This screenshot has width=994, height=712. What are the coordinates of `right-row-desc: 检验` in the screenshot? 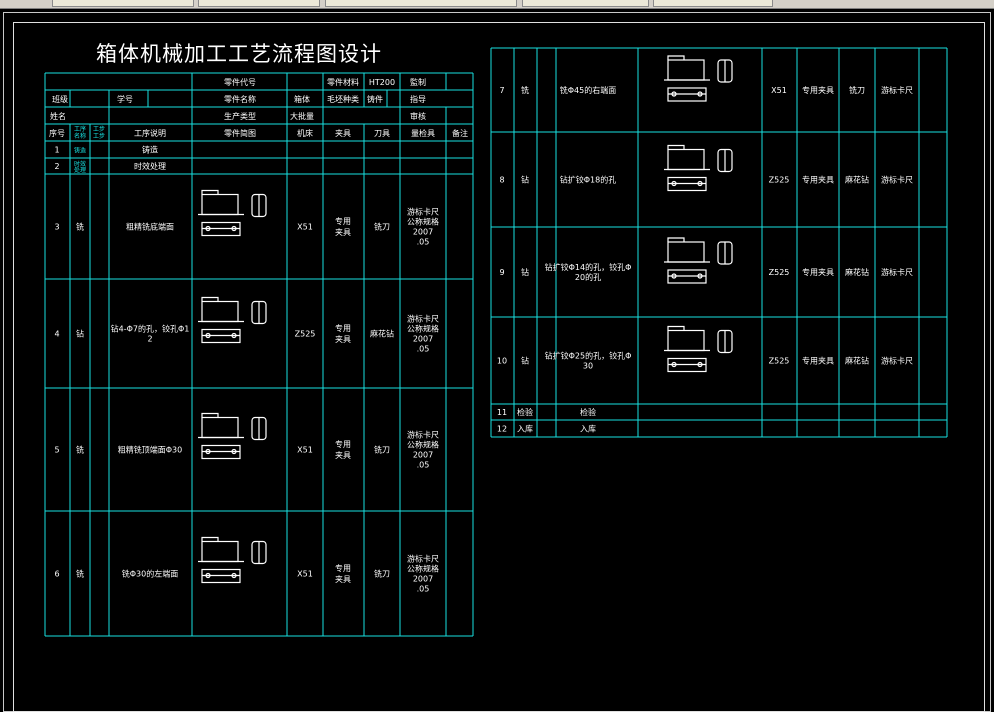 It's located at (588, 412).